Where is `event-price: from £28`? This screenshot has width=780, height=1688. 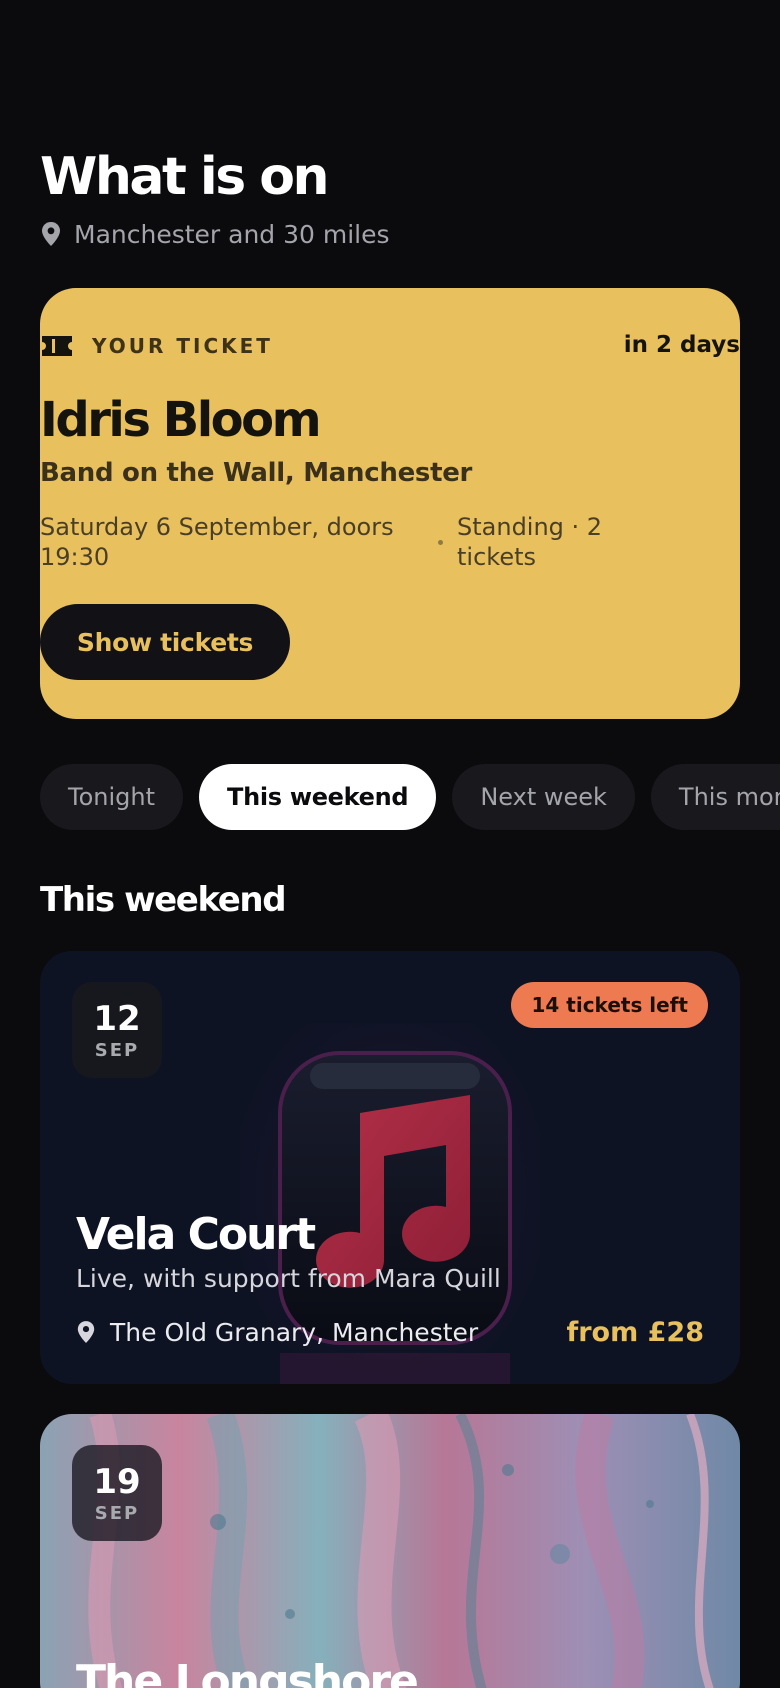
event-price: from £28 is located at coordinates (635, 1332).